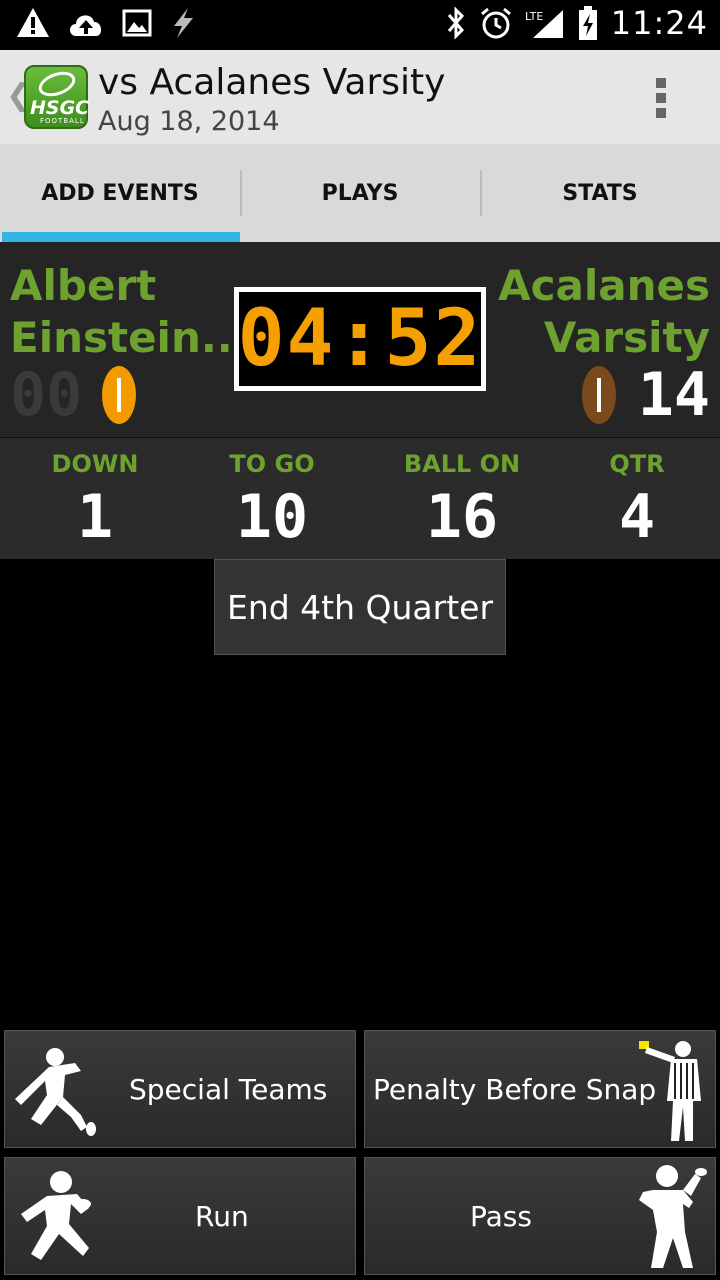 This screenshot has height=1280, width=720. Describe the element at coordinates (55, 1092) in the screenshot. I see `kicker-icon` at that location.